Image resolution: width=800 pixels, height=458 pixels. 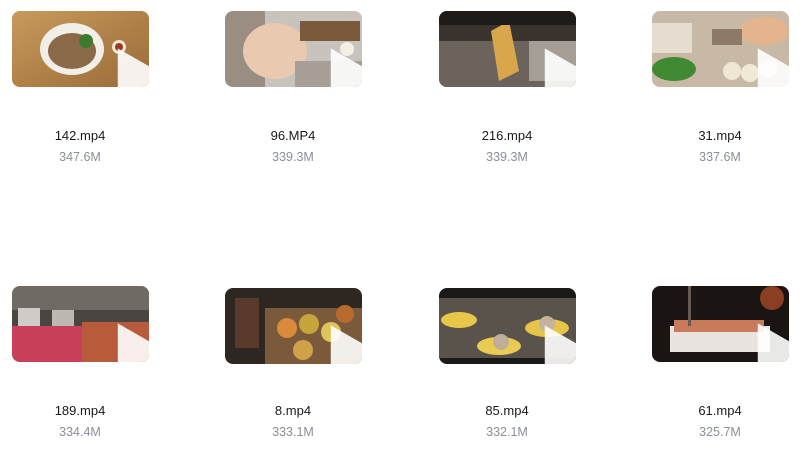 I want to click on video-filename: 61.mp4, so click(x=720, y=410).